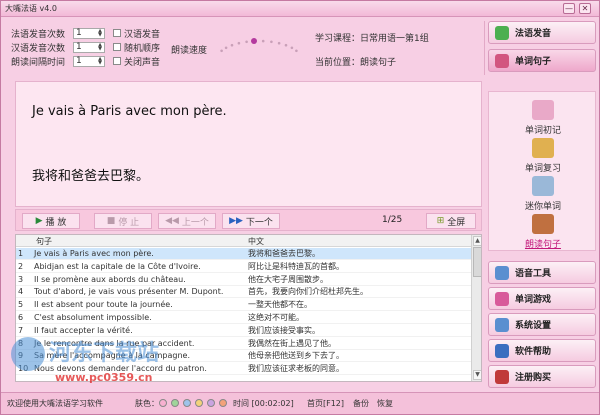  I want to click on next-icon: ▶▶, so click(236, 221).